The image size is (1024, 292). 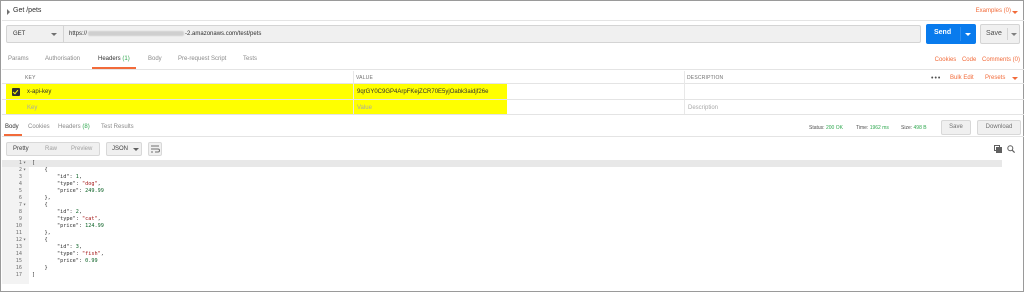 What do you see at coordinates (998, 149) in the screenshot?
I see `copy-icon` at bounding box center [998, 149].